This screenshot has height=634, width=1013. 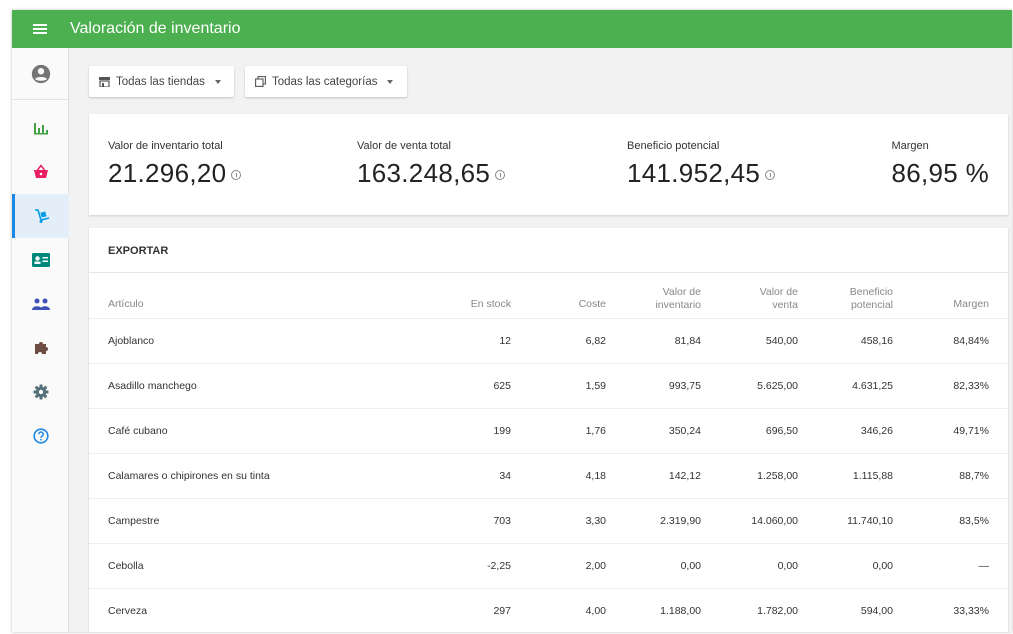 What do you see at coordinates (165, 146) in the screenshot?
I see `inventory-value-label: Valor de inventario total` at bounding box center [165, 146].